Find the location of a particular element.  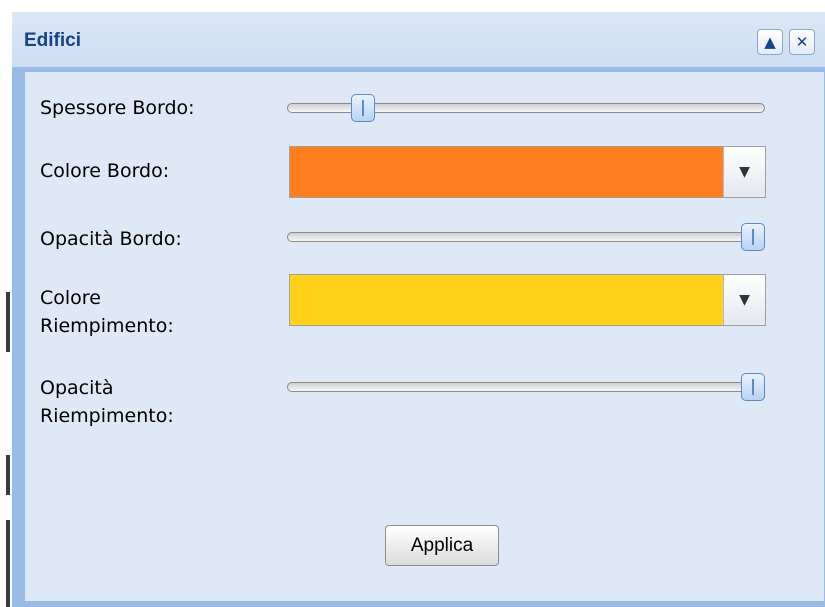

colore-bordo-label: Colore Bordo: is located at coordinates (105, 171).